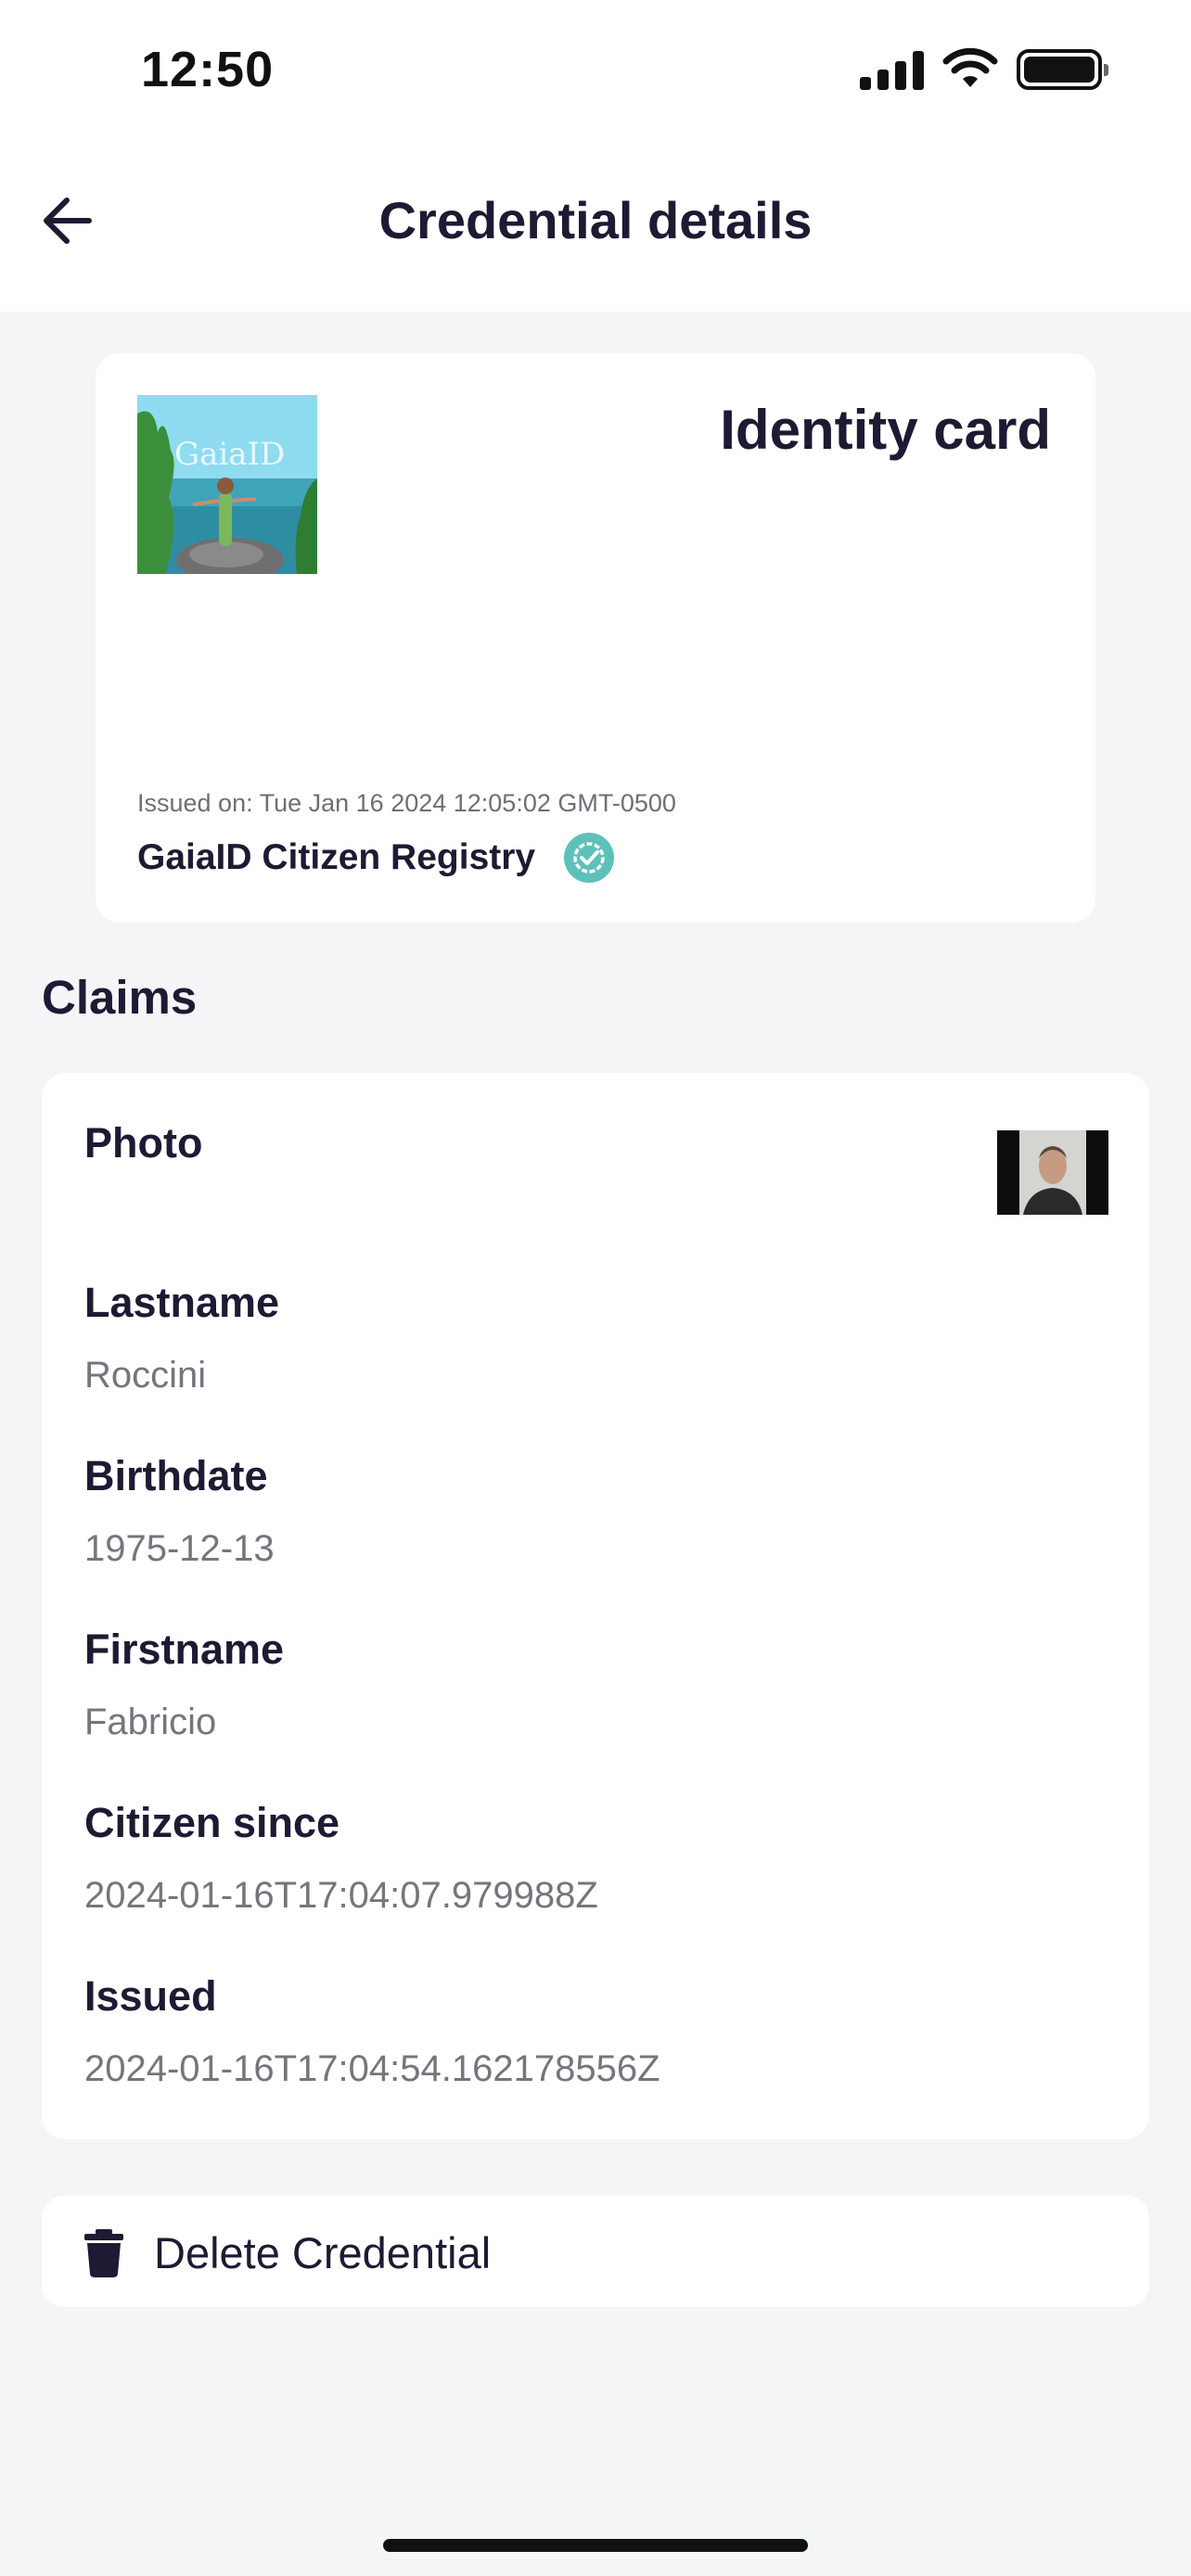  Describe the element at coordinates (589, 858) in the screenshot. I see `verified-badge-icon` at that location.